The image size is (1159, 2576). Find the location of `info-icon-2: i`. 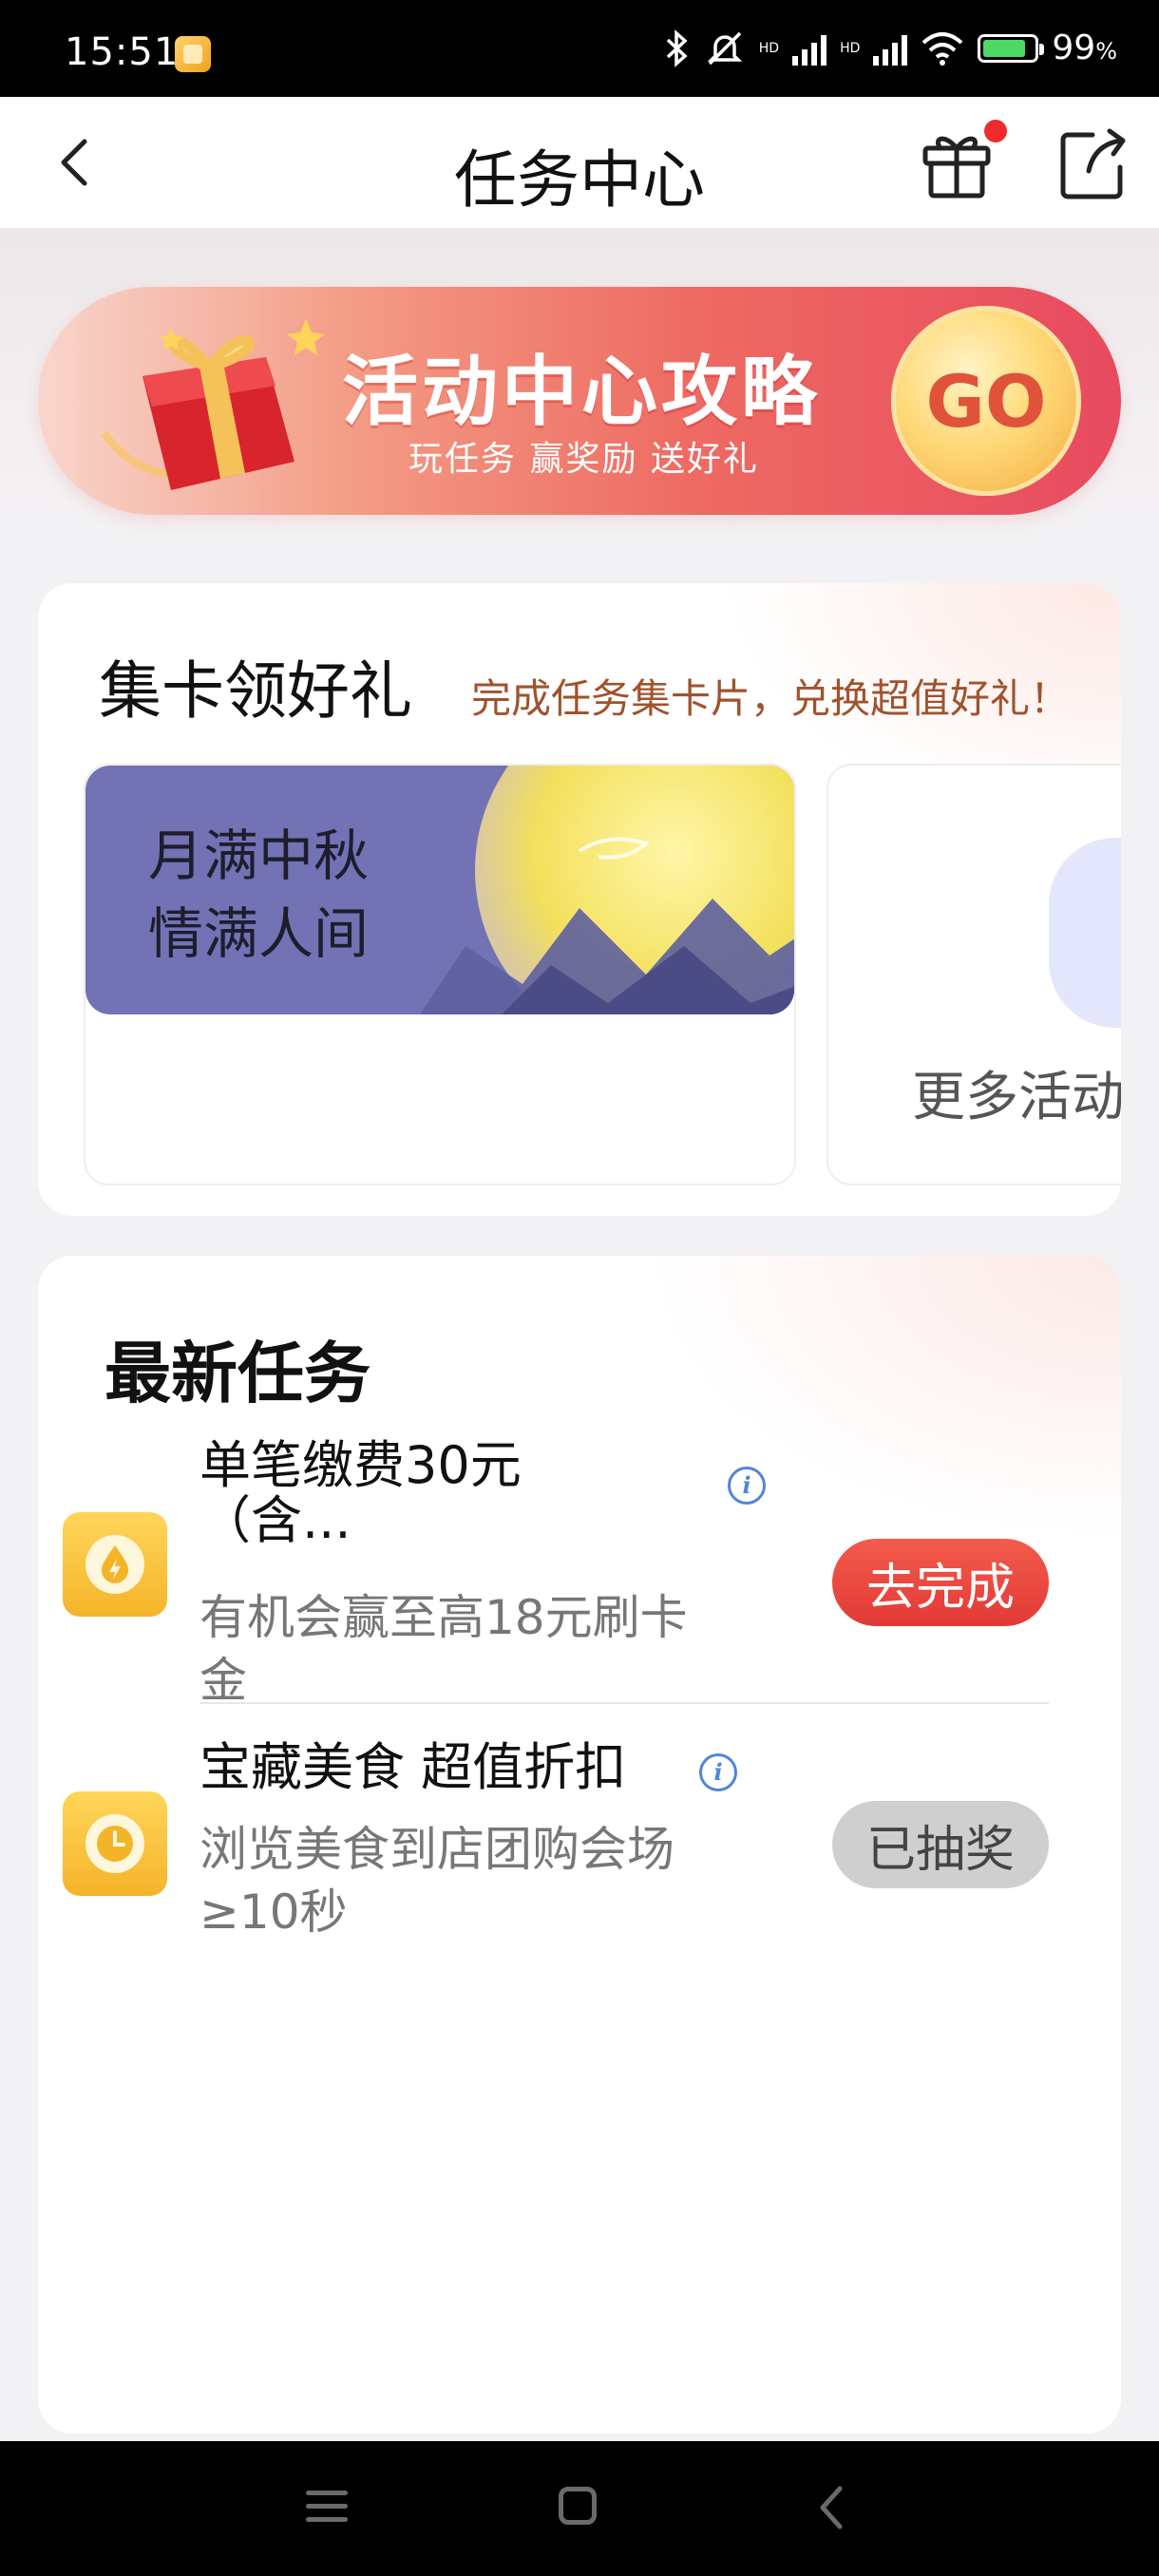

info-icon-2: i is located at coordinates (718, 1772).